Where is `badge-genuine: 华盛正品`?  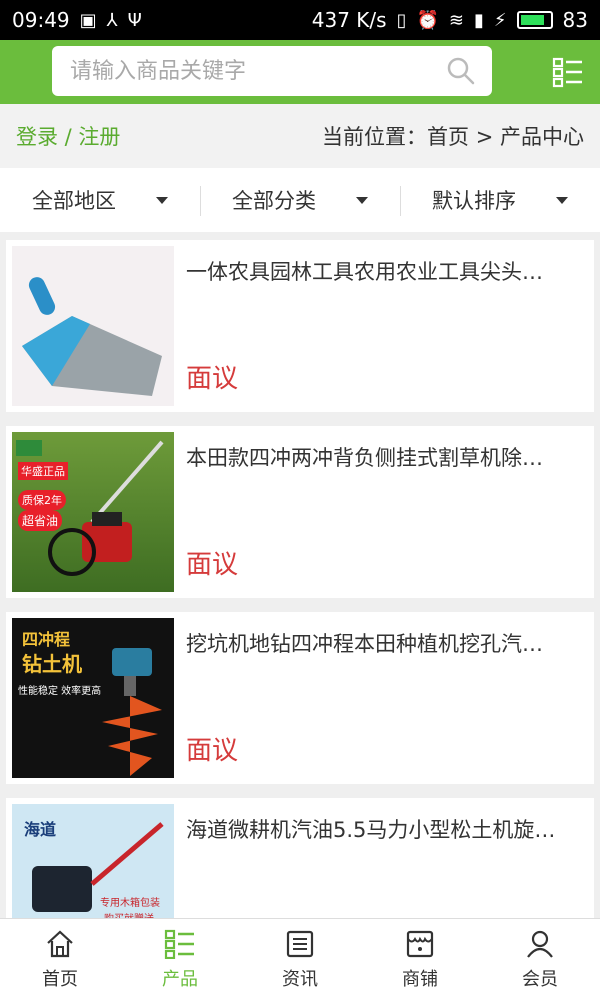
badge-genuine: 华盛正品 is located at coordinates (43, 471).